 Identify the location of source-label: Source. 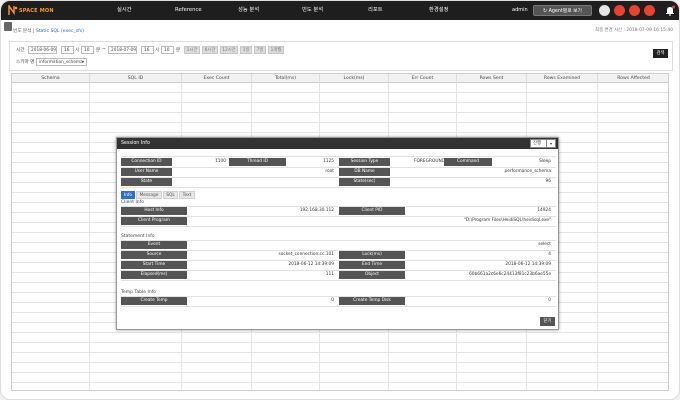
(154, 255).